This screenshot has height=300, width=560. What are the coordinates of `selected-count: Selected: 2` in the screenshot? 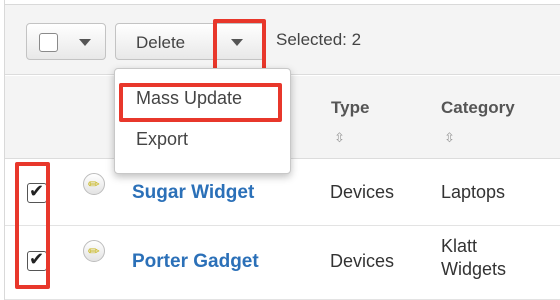 It's located at (319, 39).